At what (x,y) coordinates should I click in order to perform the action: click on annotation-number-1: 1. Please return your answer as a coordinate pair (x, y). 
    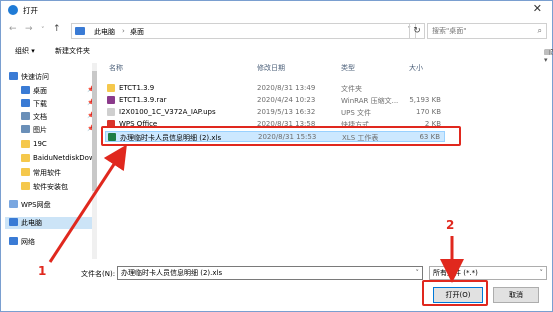
    Looking at the image, I should click on (42, 271).